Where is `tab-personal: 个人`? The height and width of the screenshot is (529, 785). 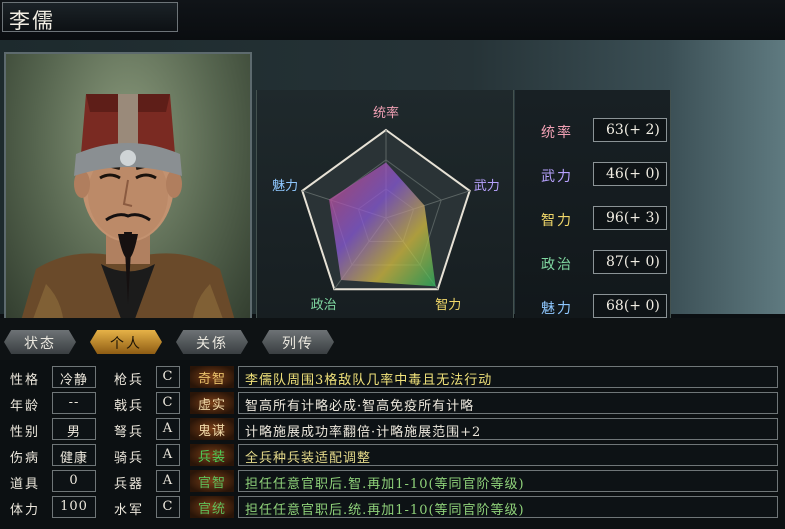 tab-personal: 个人 is located at coordinates (126, 342).